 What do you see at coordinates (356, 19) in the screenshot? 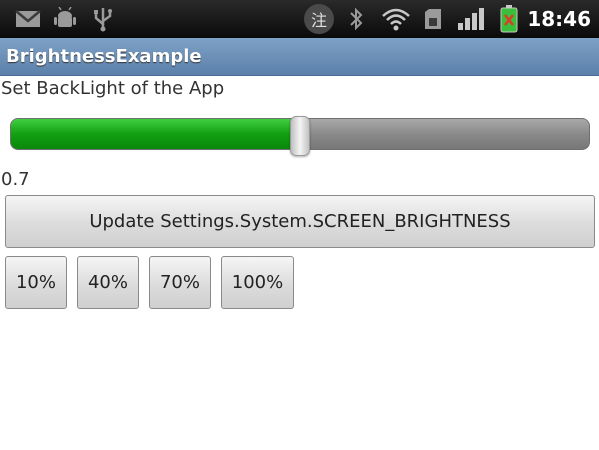
I see `bluetooth-icon` at bounding box center [356, 19].